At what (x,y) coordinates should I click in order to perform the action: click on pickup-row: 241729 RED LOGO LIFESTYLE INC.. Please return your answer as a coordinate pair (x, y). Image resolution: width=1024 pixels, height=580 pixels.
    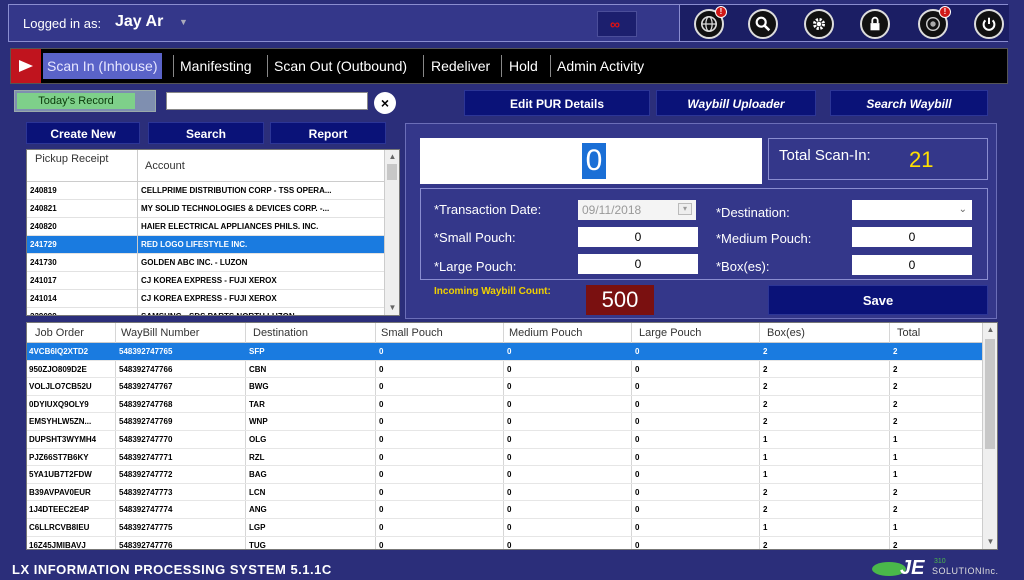
    Looking at the image, I should click on (206, 245).